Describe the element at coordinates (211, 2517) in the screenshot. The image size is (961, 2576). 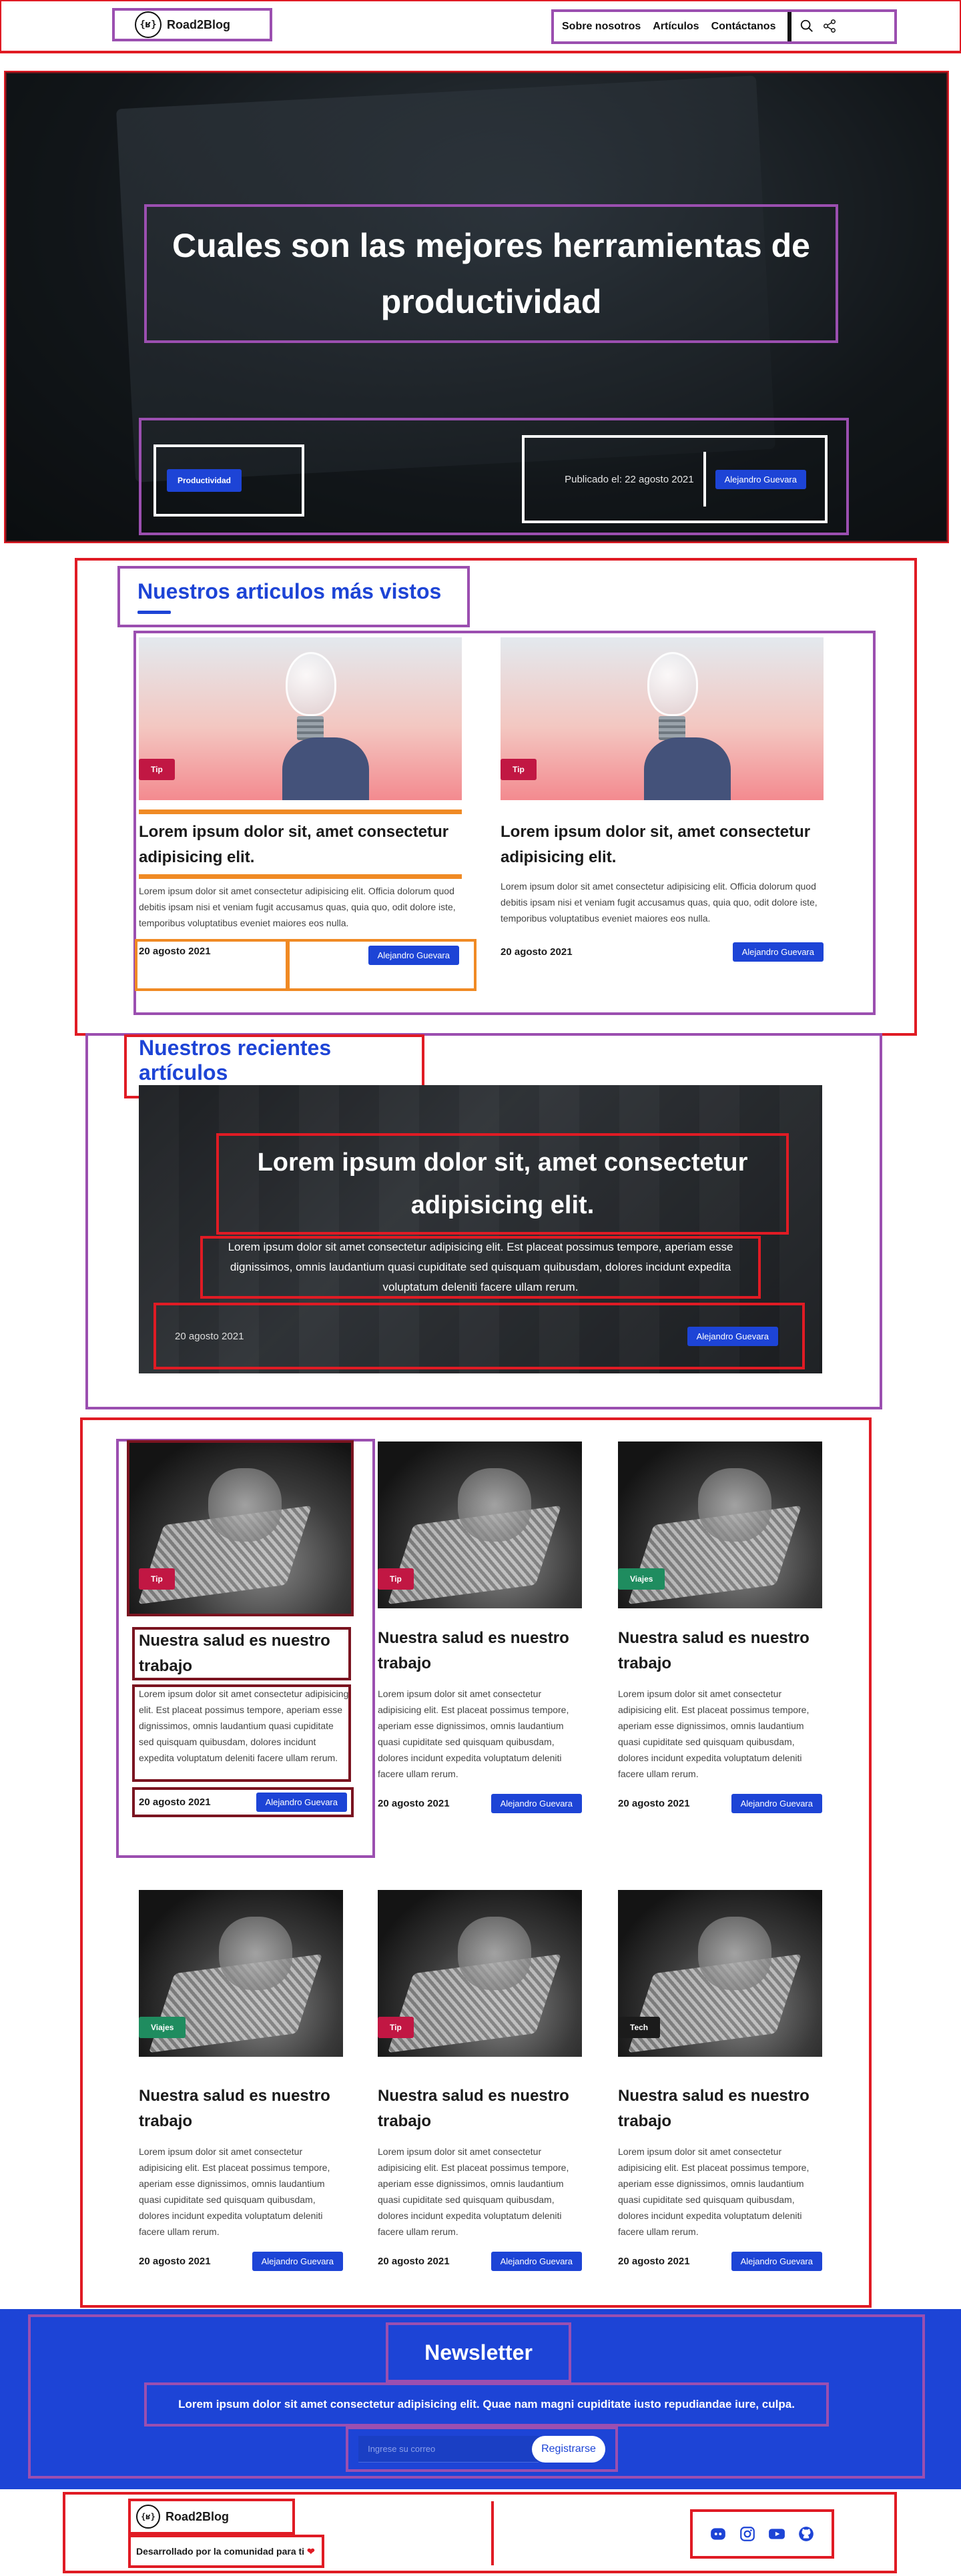
I see `footer-logo: {ʁ} Road2Blog` at that location.